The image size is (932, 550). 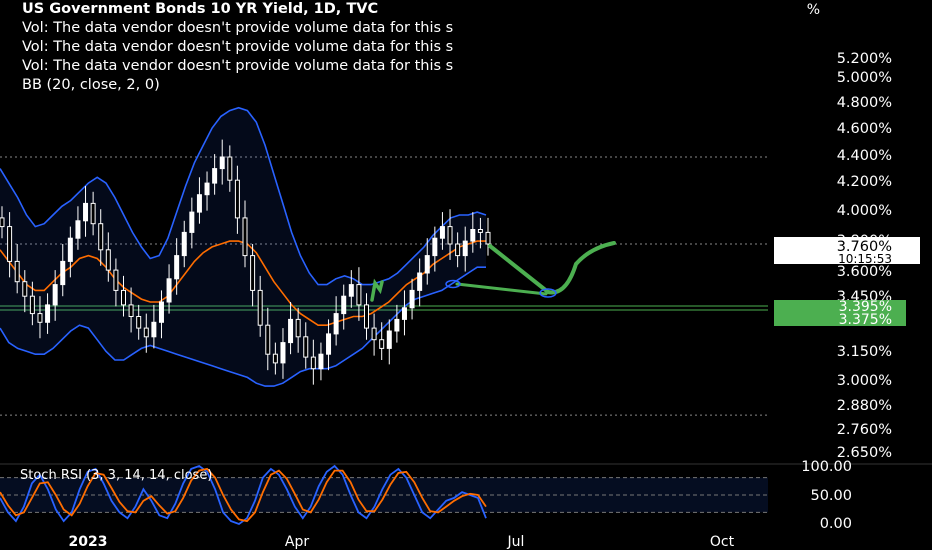 I want to click on time-tick-label: Jul, so click(x=516, y=542).